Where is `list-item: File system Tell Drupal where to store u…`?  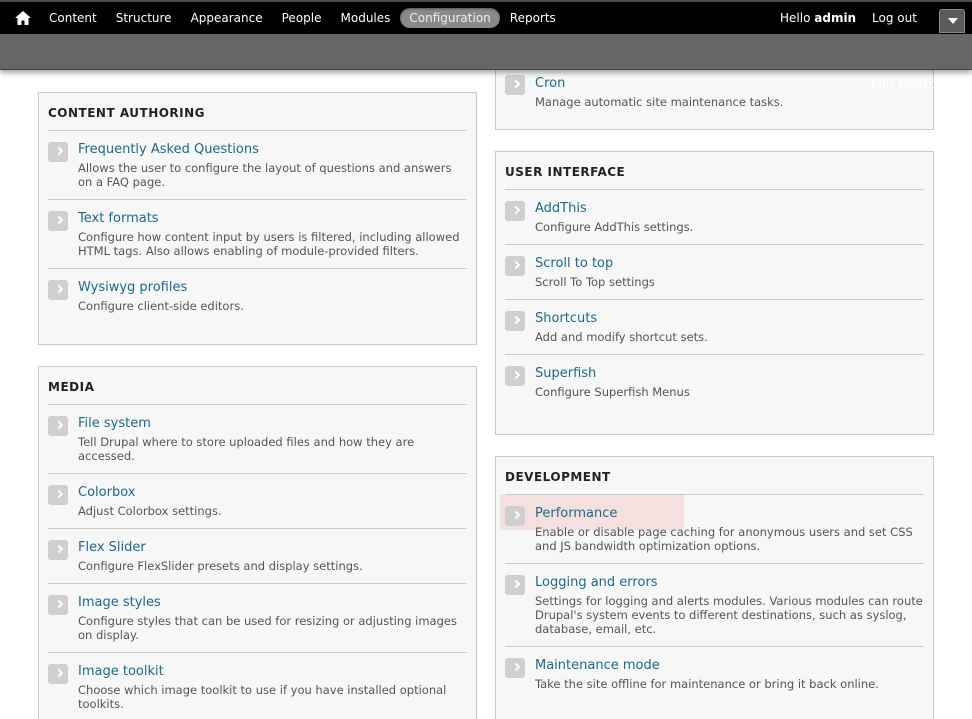 list-item: File system Tell Drupal where to store u… is located at coordinates (257, 439).